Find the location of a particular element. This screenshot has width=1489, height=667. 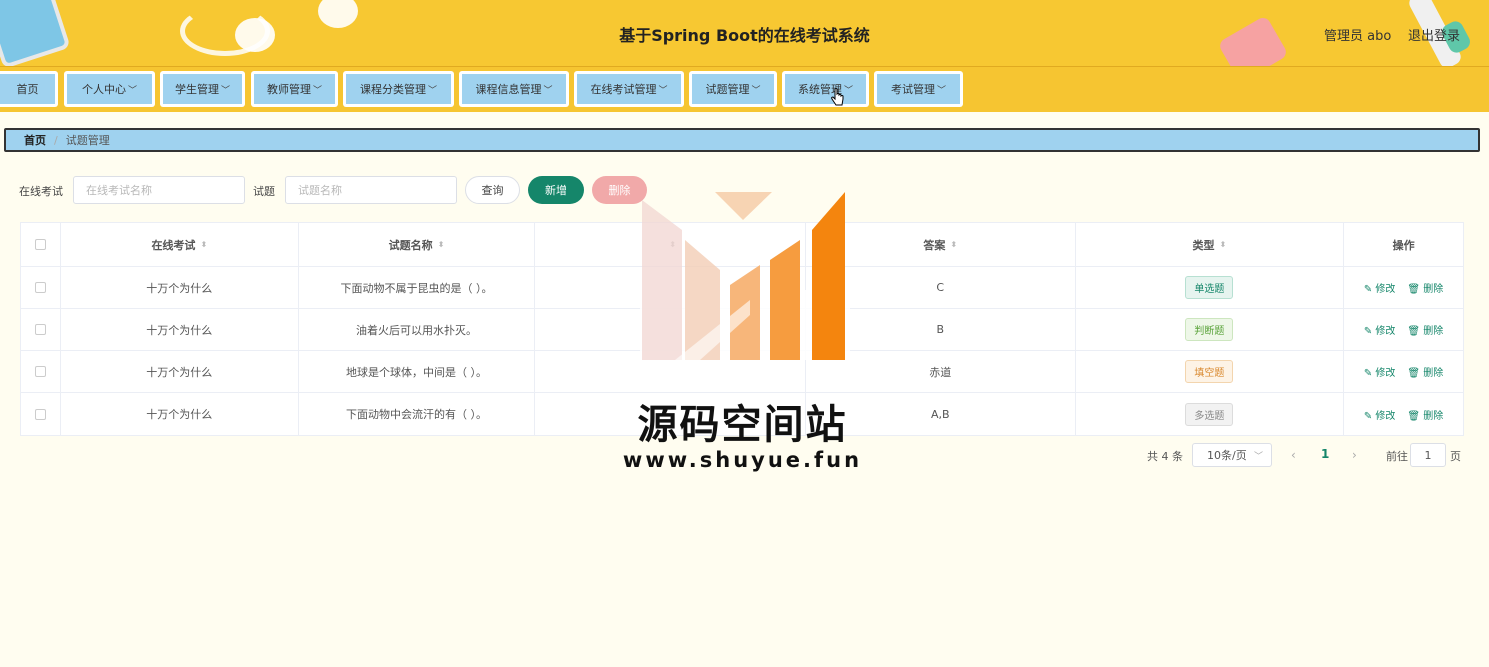

current-page-number: 1 is located at coordinates (1325, 454).